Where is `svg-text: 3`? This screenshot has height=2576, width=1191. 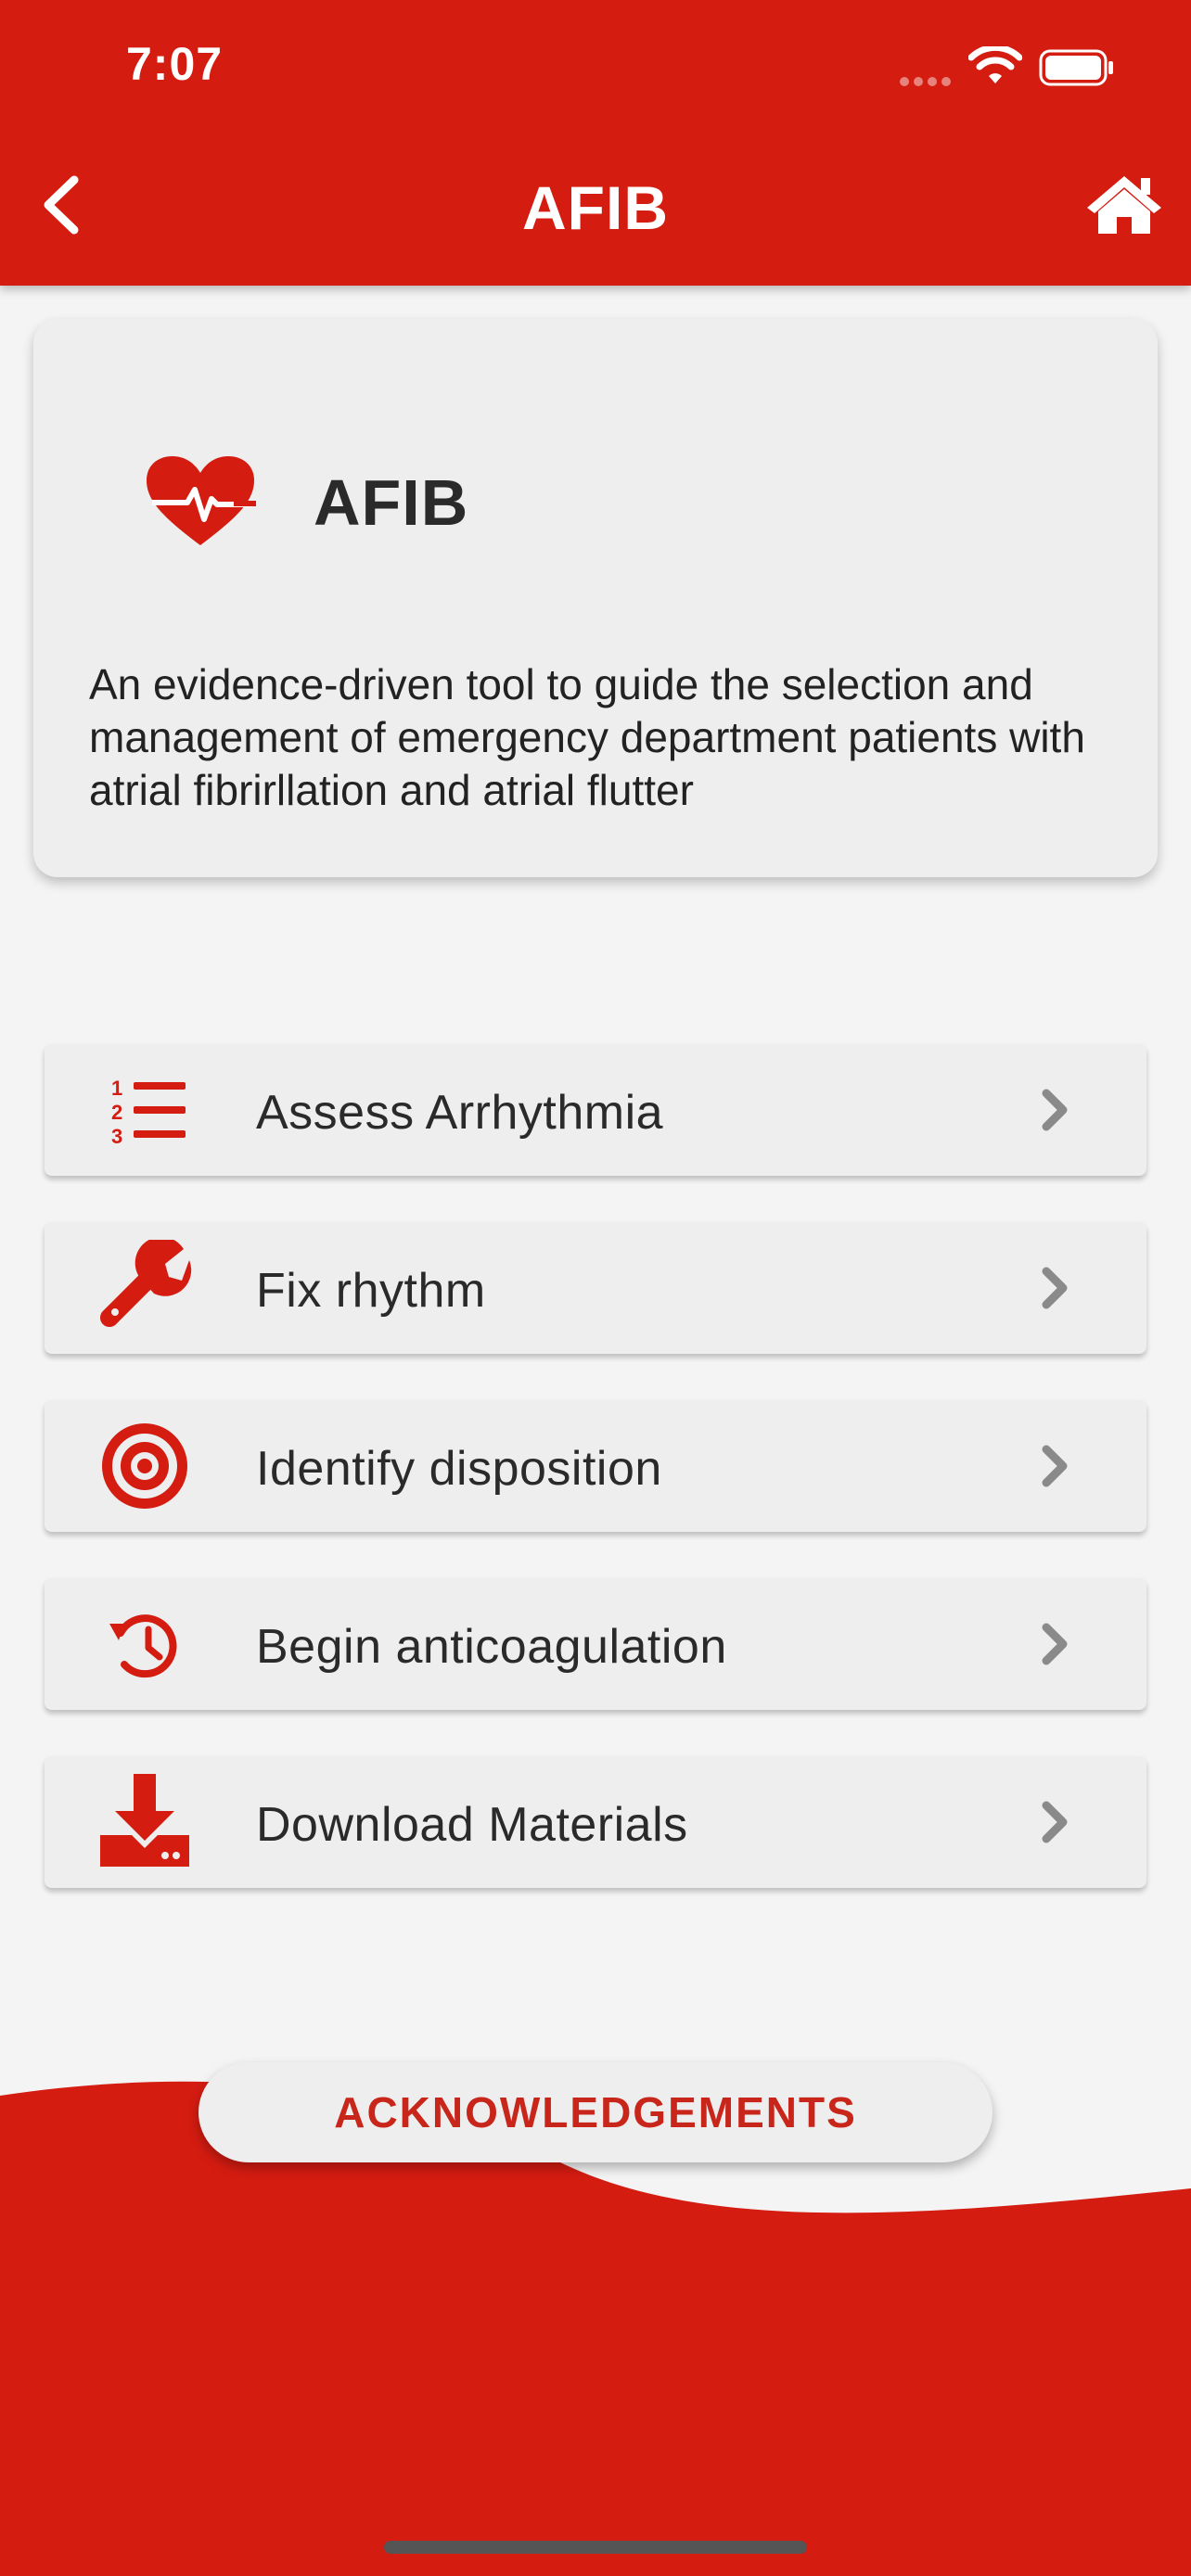
svg-text: 3 is located at coordinates (116, 1136).